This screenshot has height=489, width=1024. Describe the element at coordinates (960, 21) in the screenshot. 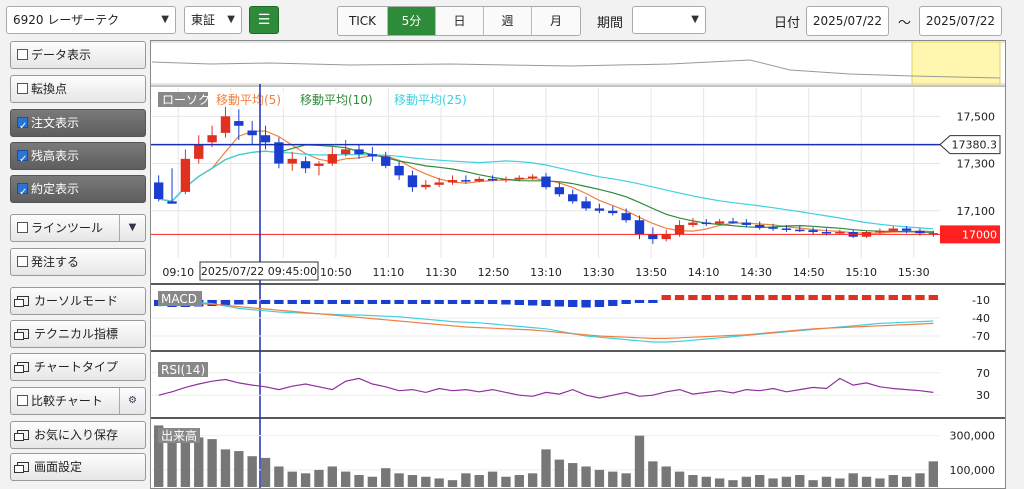

I see `date-to-input: 2025/07/22` at that location.